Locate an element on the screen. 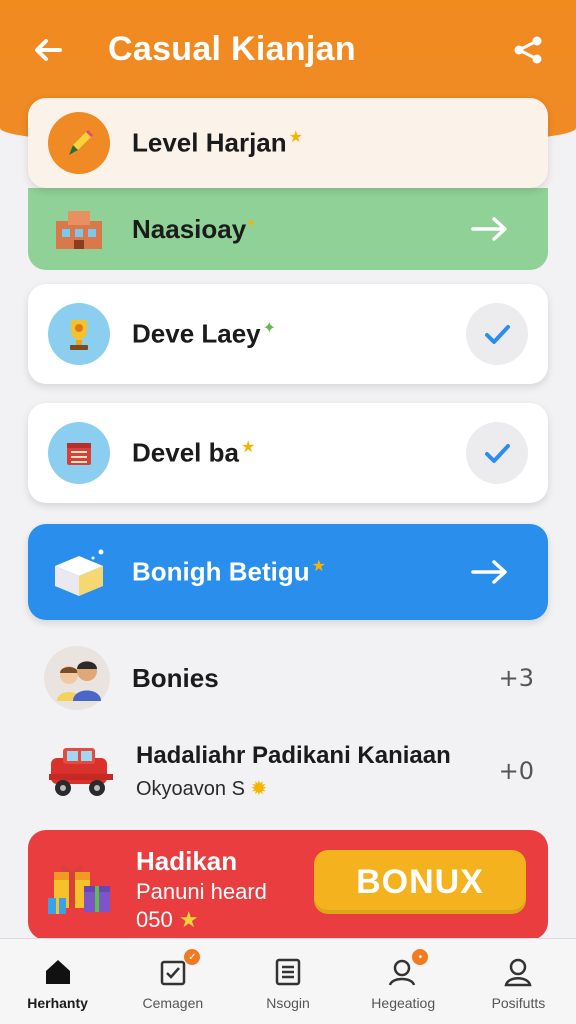 The width and height of the screenshot is (576, 1024). tab-user: Posifutts is located at coordinates (518, 981).